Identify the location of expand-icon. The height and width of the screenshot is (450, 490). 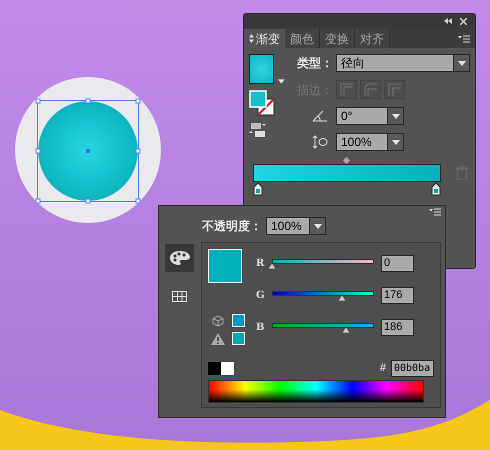
(251, 38).